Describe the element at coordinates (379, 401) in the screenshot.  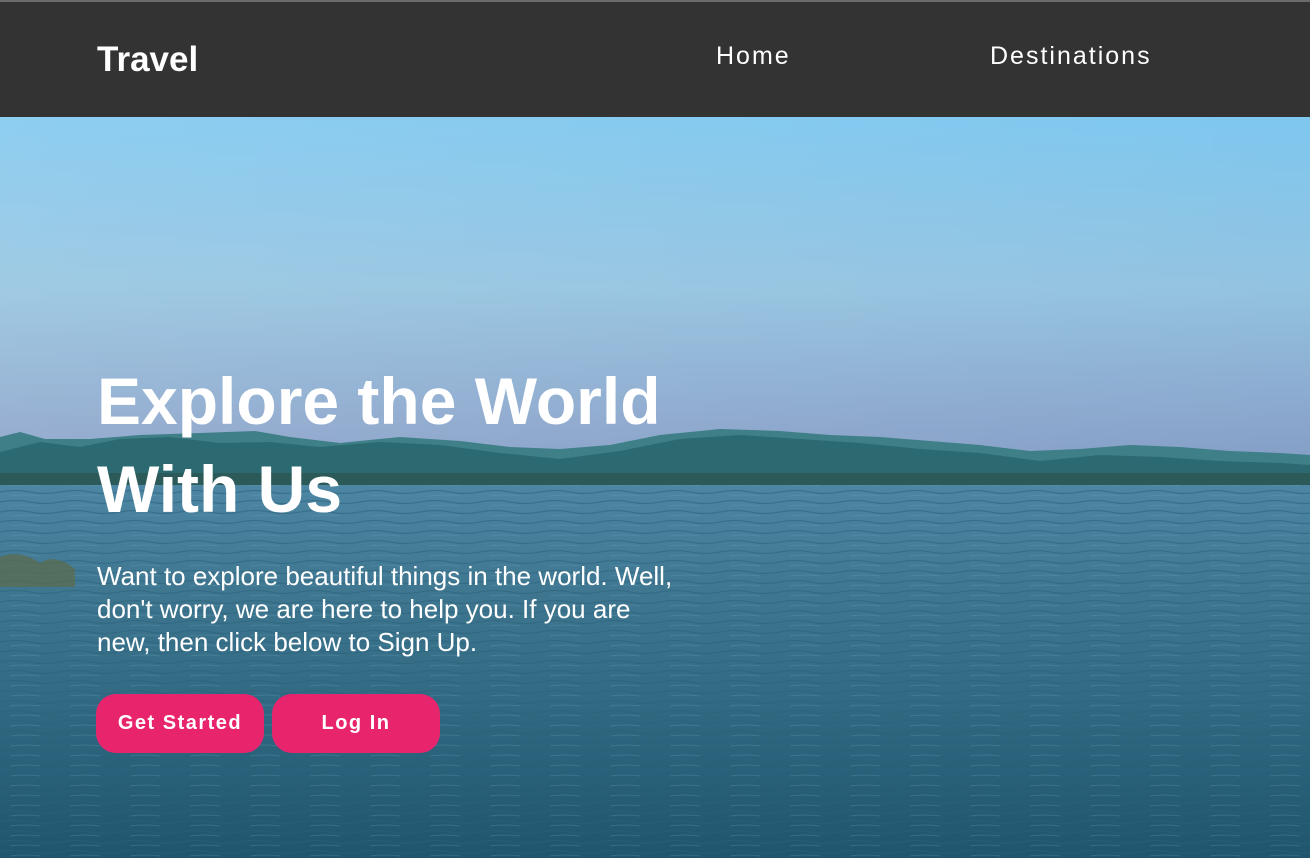
I see `hero-title-line-1: Explore the World` at that location.